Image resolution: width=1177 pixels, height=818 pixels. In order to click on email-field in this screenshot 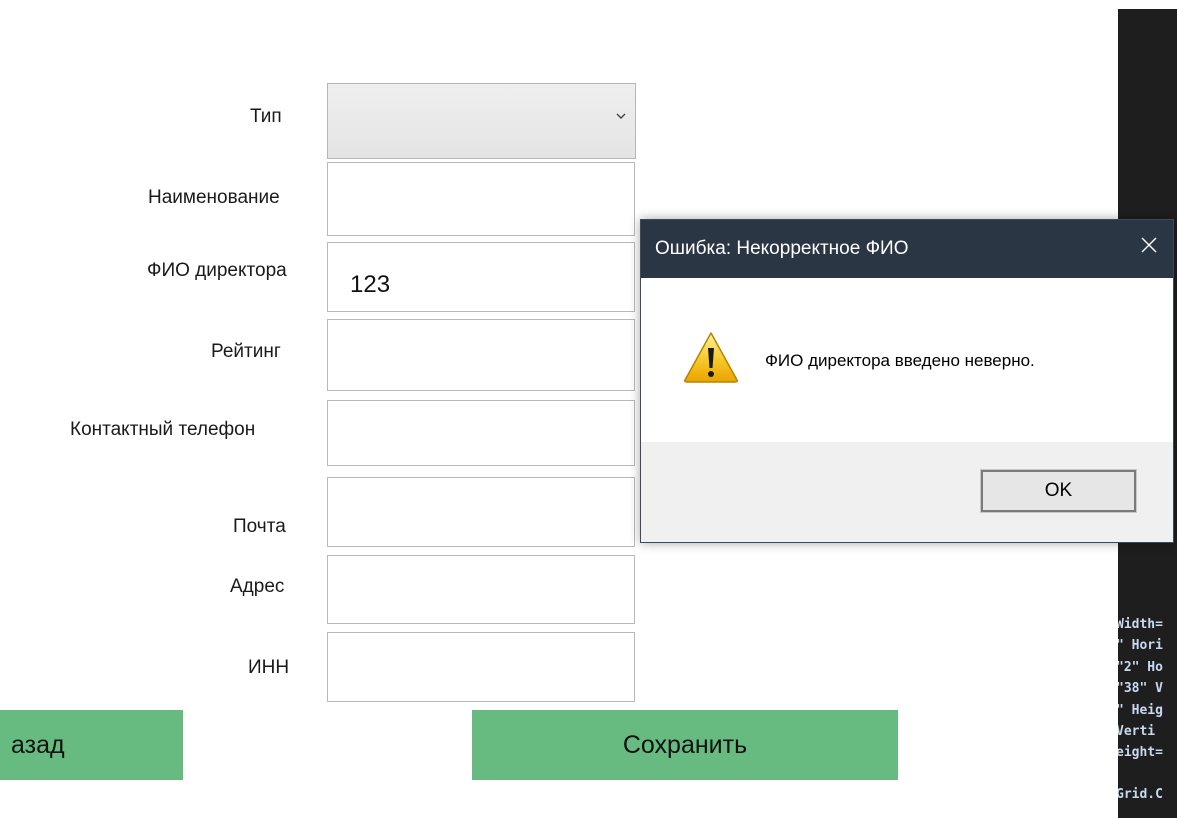, I will do `click(481, 512)`.